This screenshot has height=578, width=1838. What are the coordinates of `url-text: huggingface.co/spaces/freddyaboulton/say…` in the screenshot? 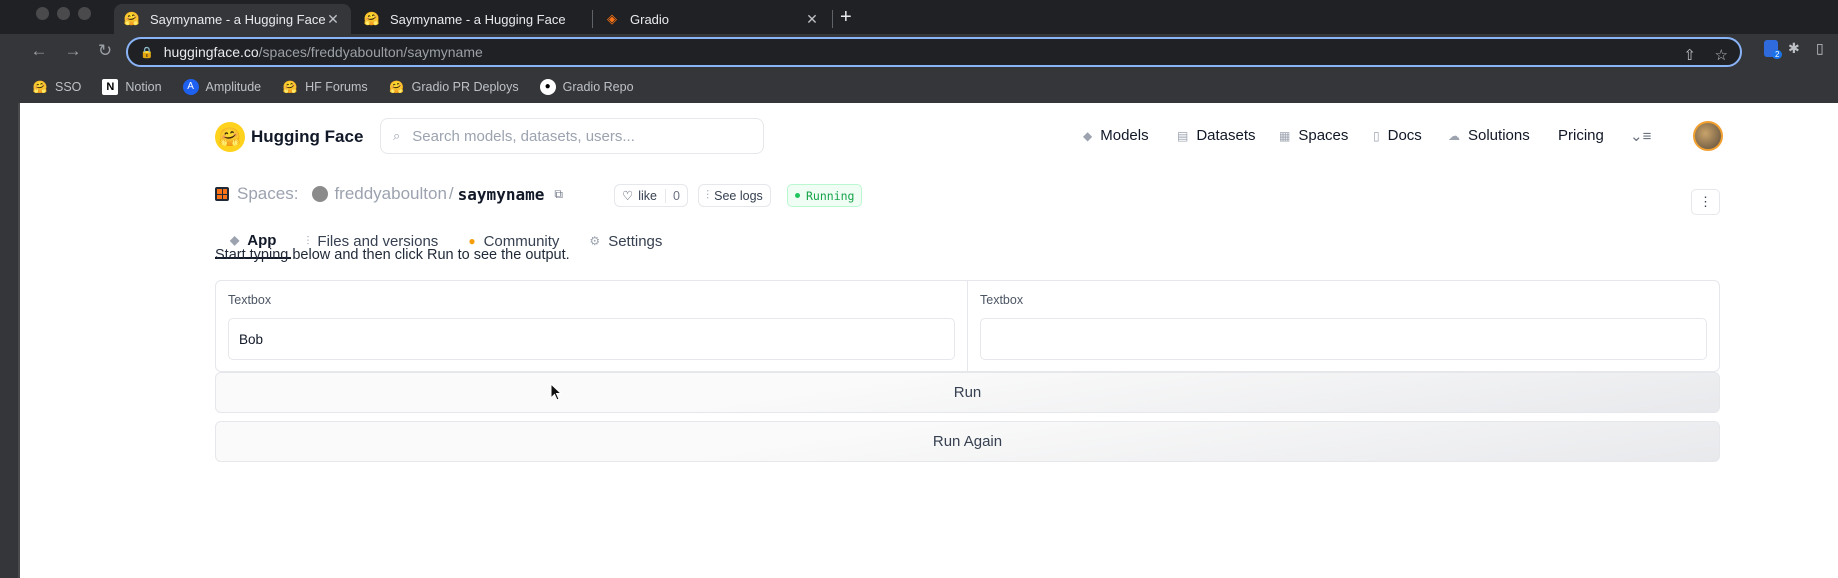 It's located at (323, 52).